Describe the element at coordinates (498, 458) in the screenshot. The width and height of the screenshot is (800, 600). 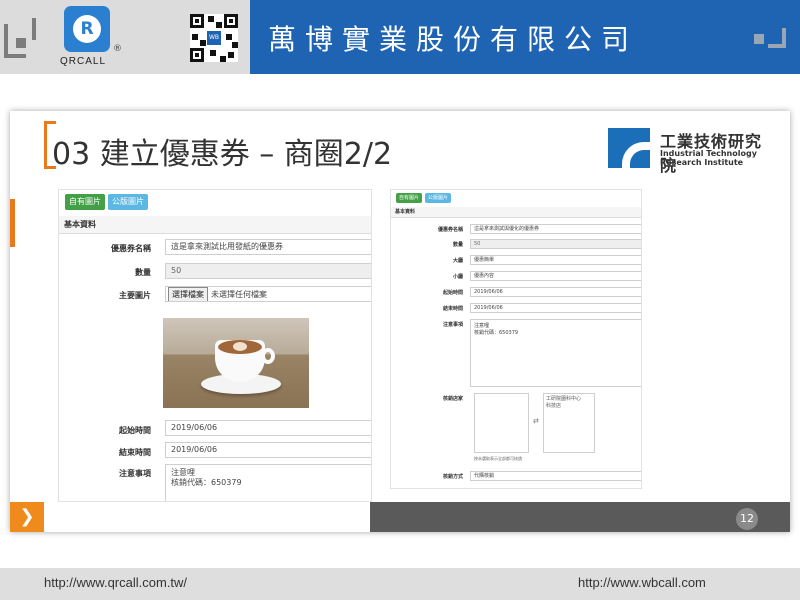
I see `redeem-stores-hint: 按未選取表示全部都可核銷` at that location.